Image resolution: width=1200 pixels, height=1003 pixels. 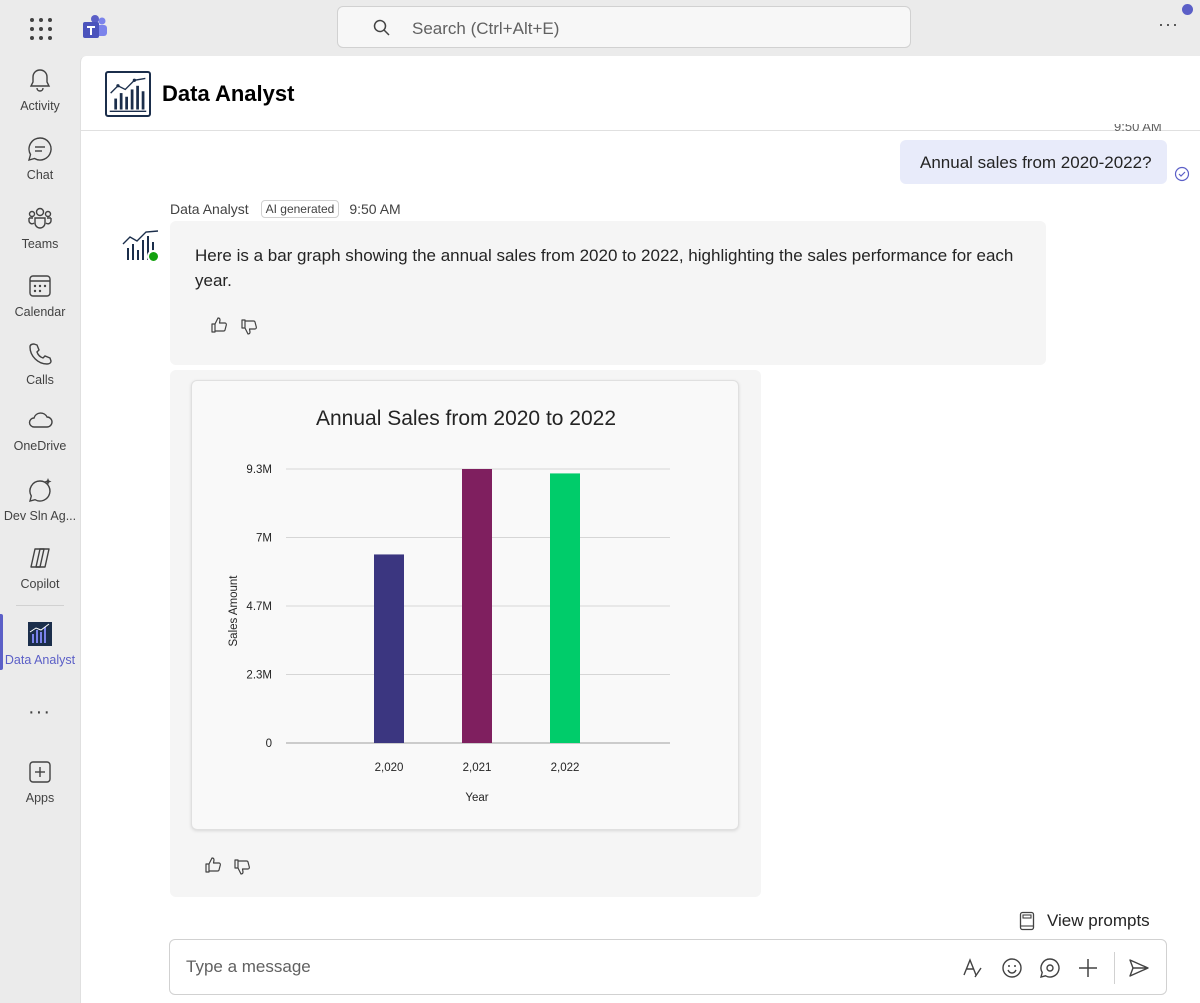 I want to click on calendar-icon, so click(x=40, y=286).